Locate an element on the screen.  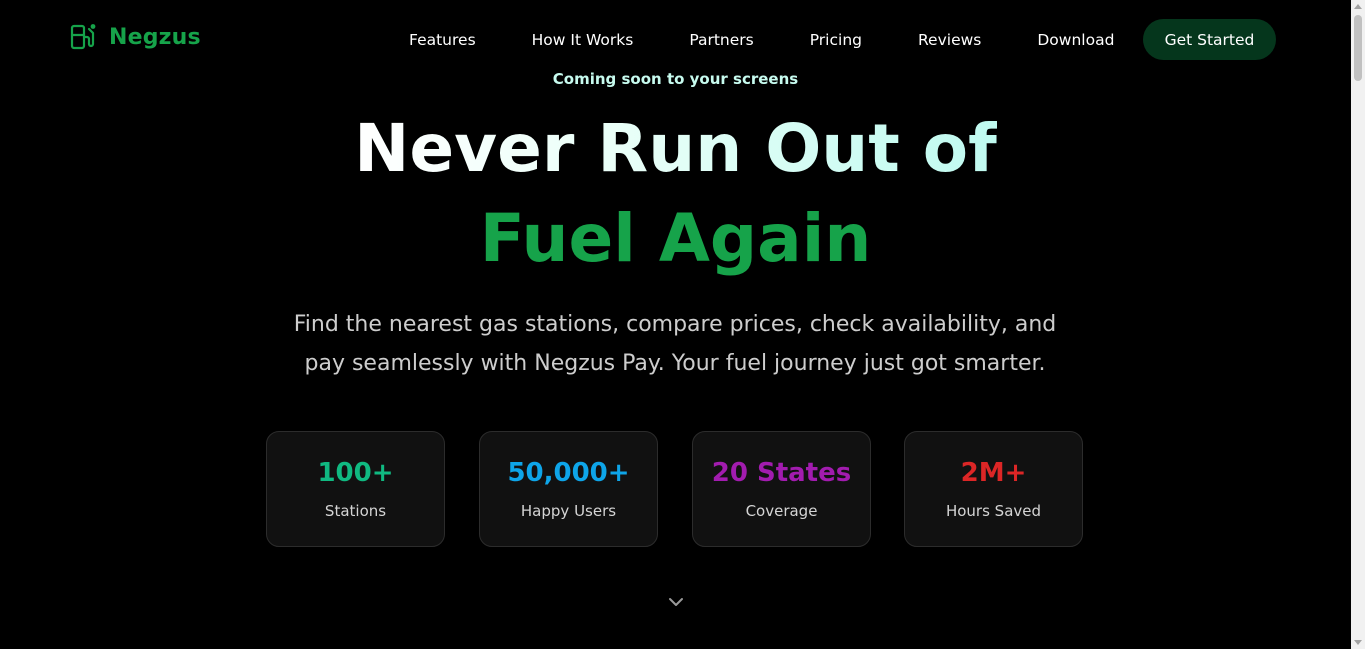
nav-link-how-it-works: How It Works is located at coordinates (583, 40).